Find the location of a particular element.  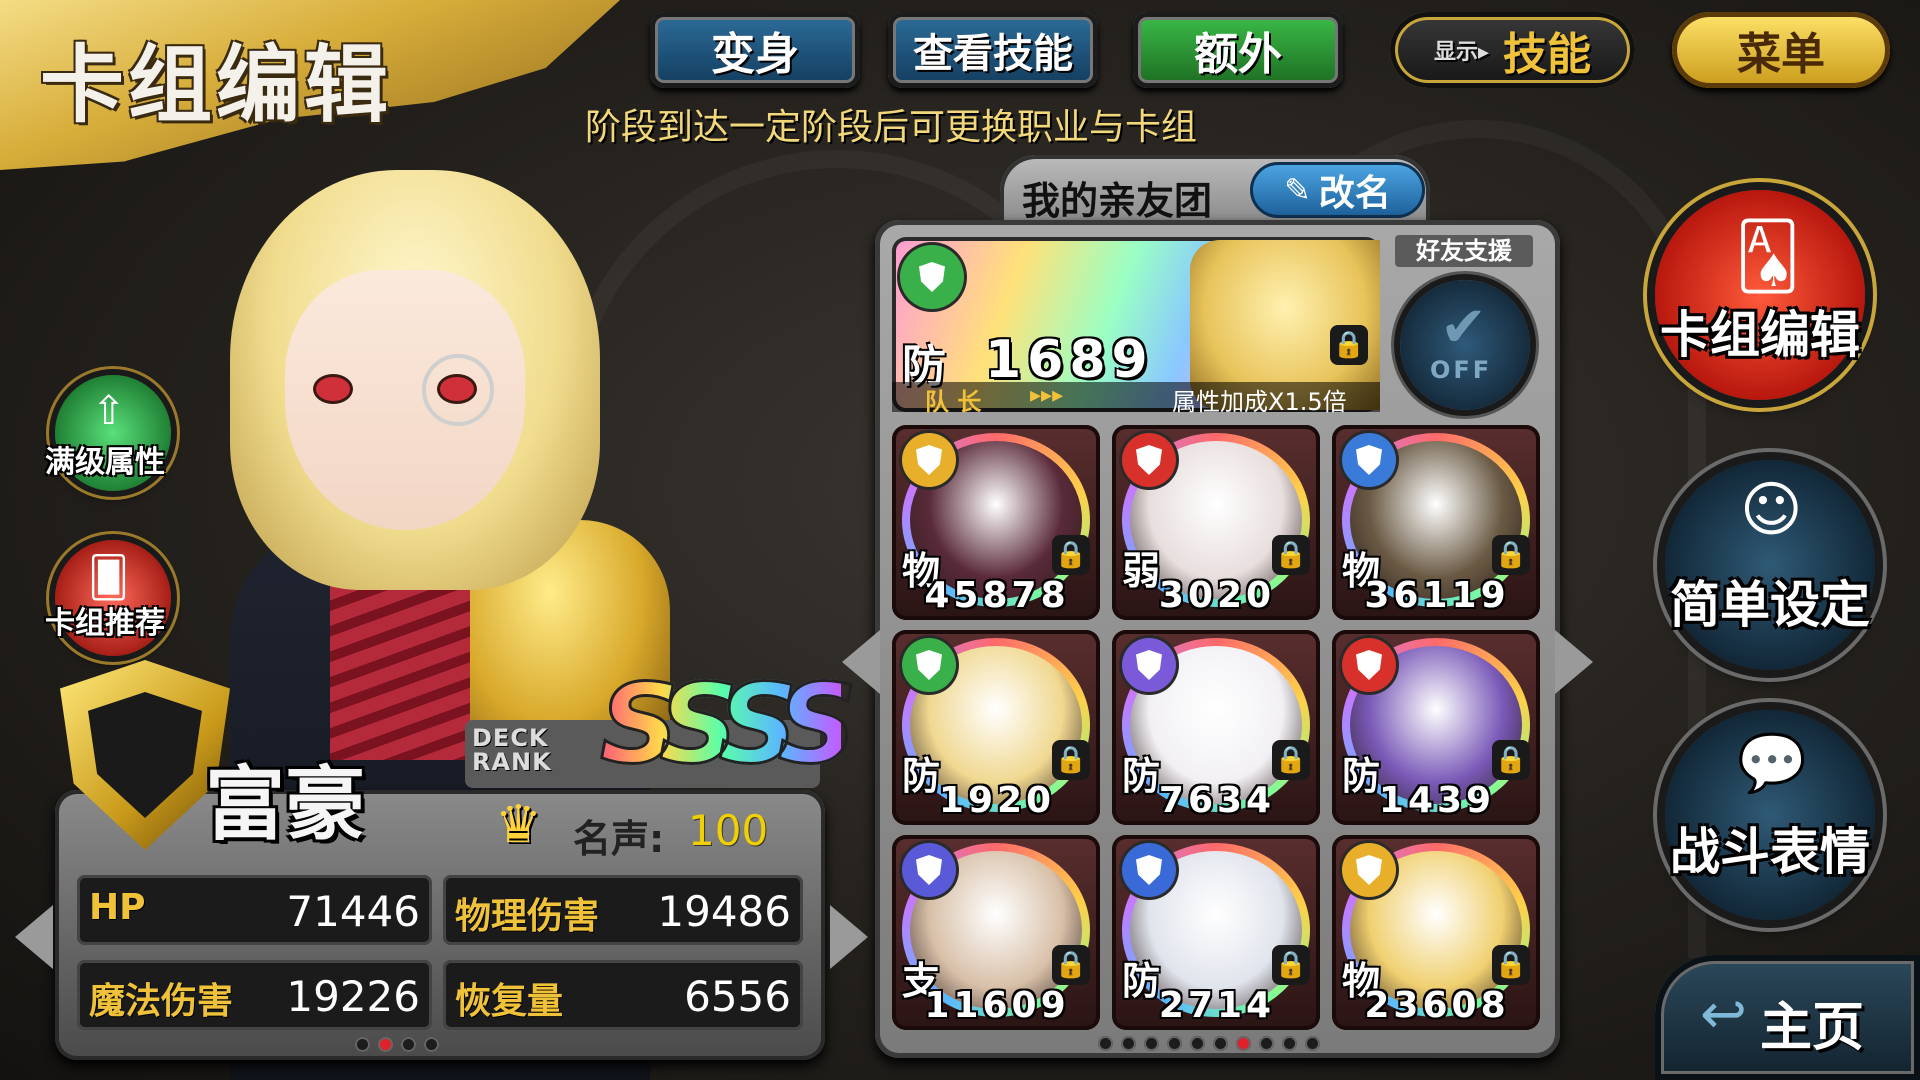

view-skills-button: 查看技能 is located at coordinates (993, 50).